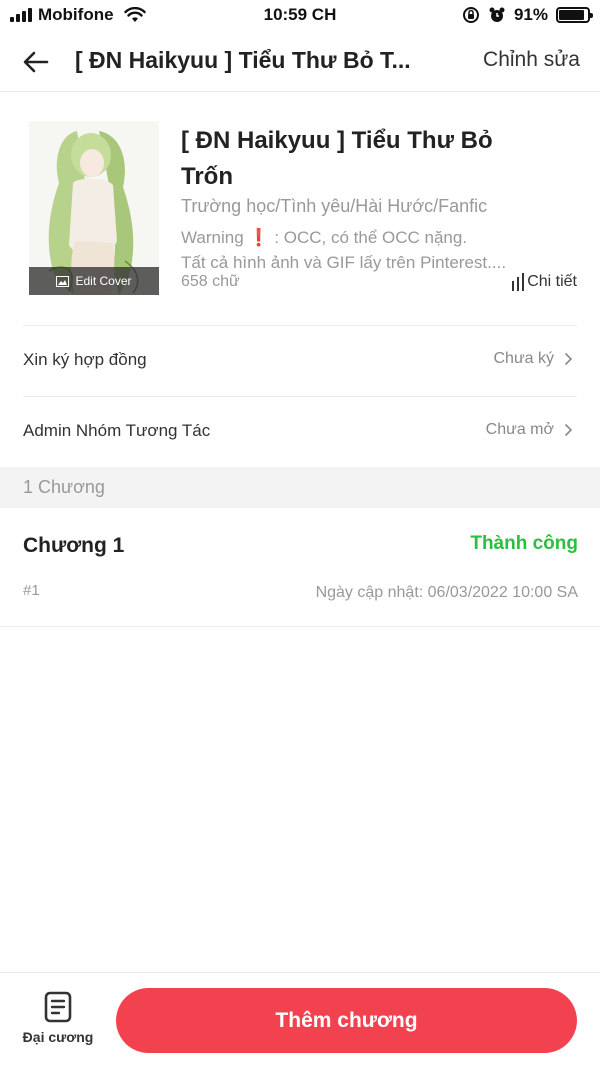 This screenshot has width=600, height=1067. I want to click on contract-row: Xin ký hợp đồng Chưa ký, so click(300, 360).